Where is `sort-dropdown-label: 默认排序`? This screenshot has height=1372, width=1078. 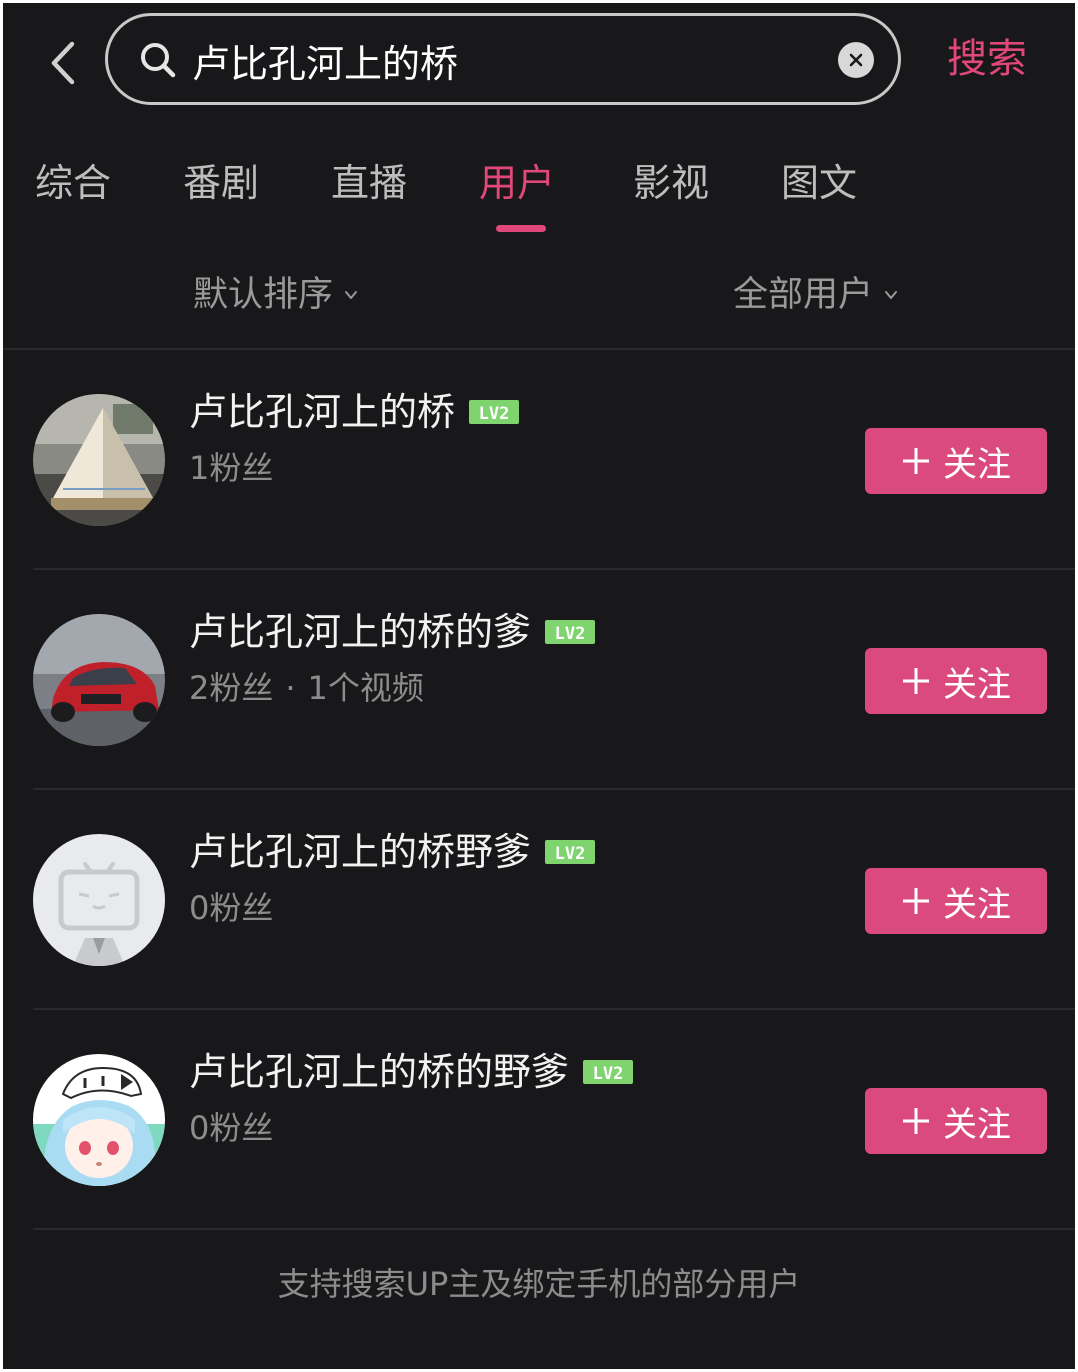
sort-dropdown-label: 默认排序 is located at coordinates (263, 295).